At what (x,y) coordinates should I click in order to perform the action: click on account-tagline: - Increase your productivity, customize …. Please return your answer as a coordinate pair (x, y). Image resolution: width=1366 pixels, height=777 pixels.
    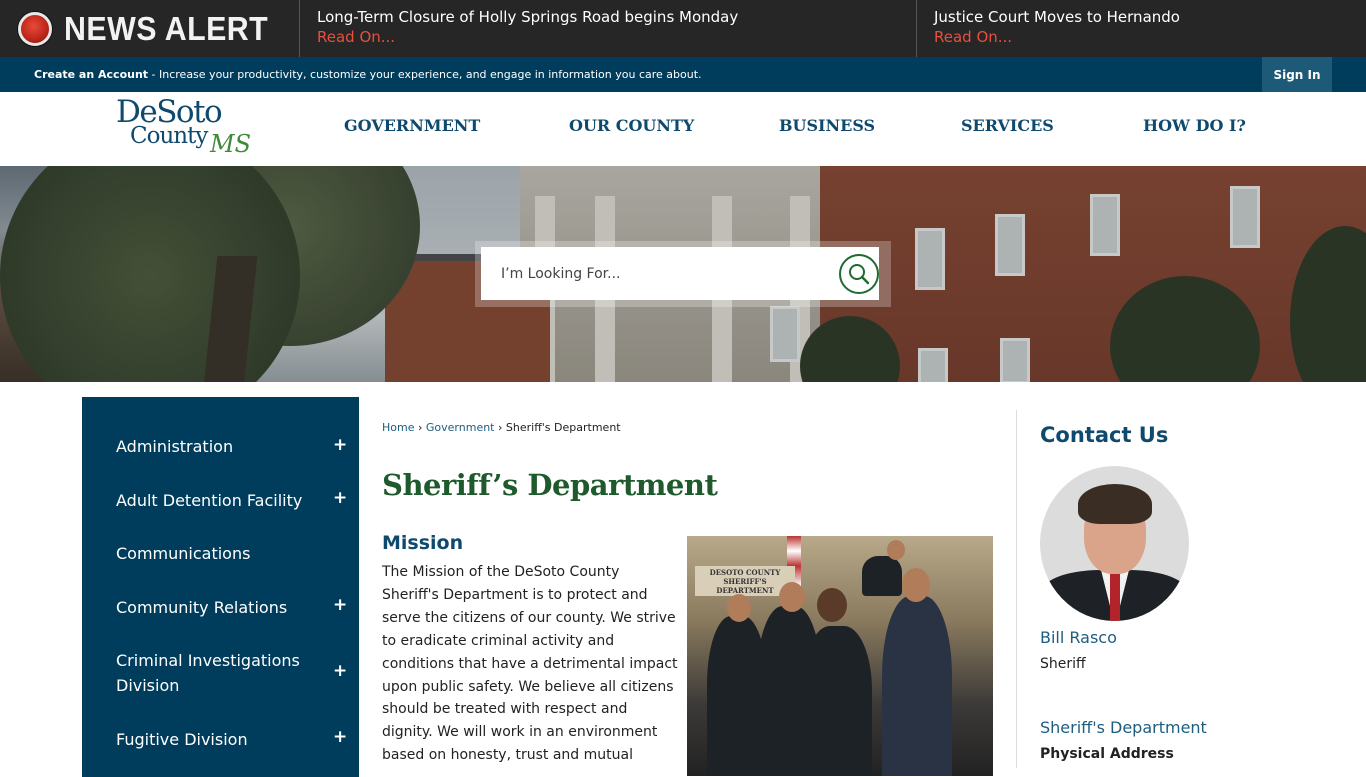
    Looking at the image, I should click on (425, 74).